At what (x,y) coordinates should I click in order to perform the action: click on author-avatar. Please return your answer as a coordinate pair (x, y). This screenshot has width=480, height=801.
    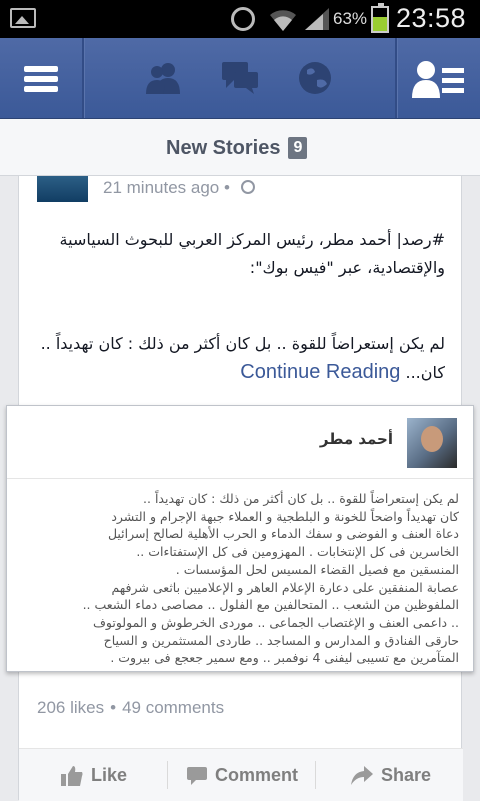
    Looking at the image, I should click on (432, 443).